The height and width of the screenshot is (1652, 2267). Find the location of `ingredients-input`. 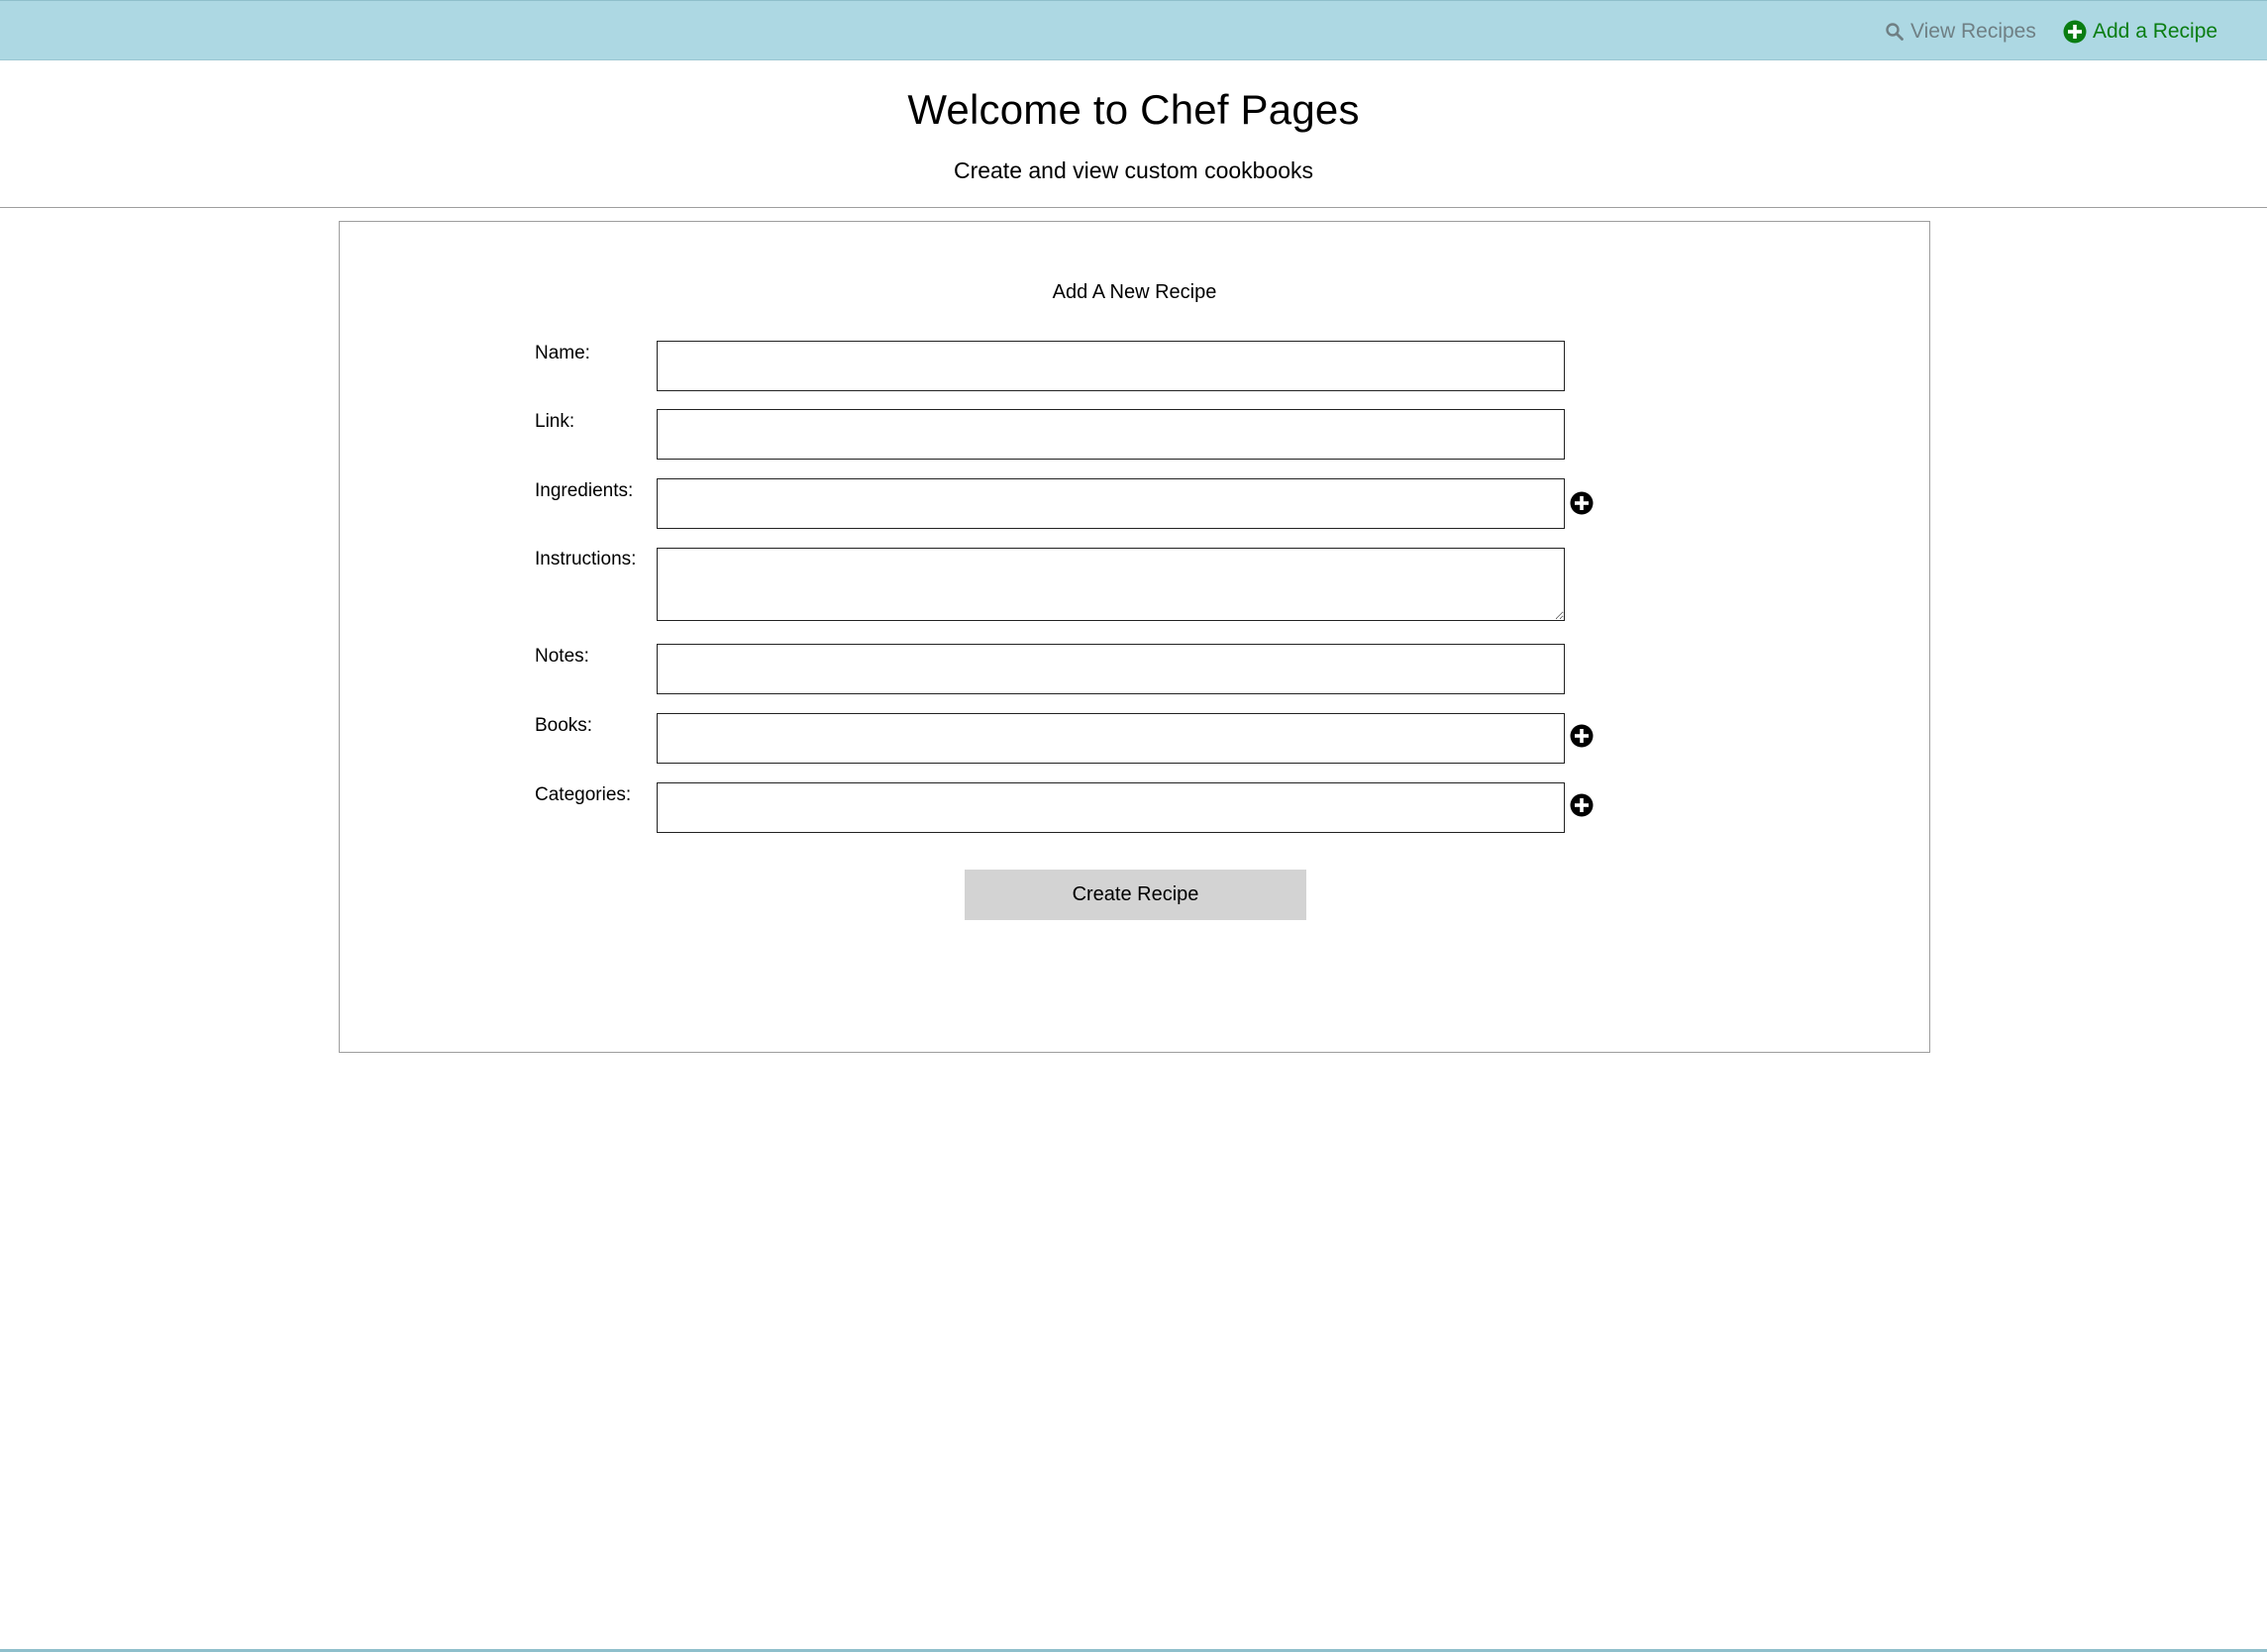

ingredients-input is located at coordinates (1111, 503).